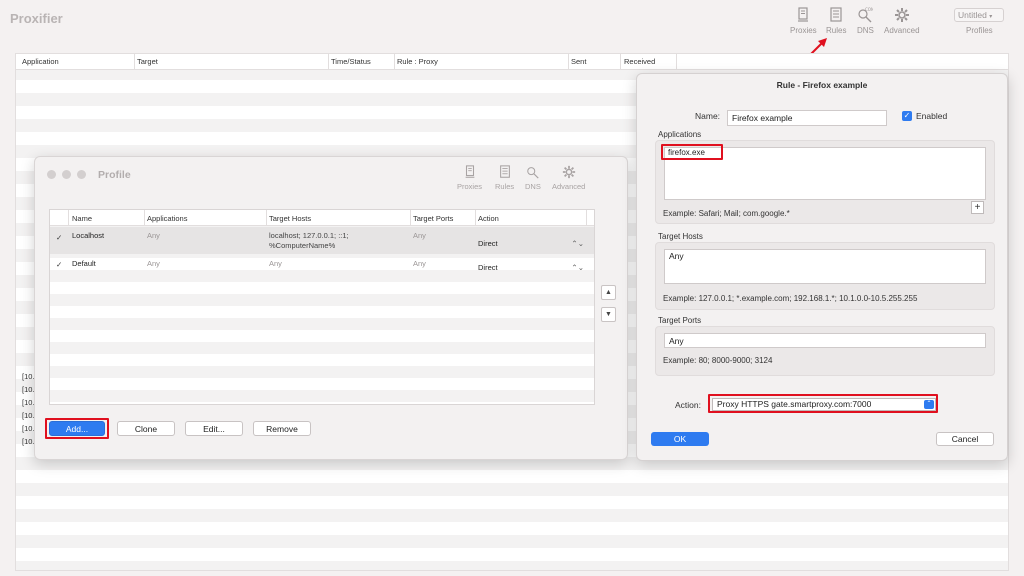  What do you see at coordinates (36, 18) in the screenshot?
I see `app-title: Proxifier` at bounding box center [36, 18].